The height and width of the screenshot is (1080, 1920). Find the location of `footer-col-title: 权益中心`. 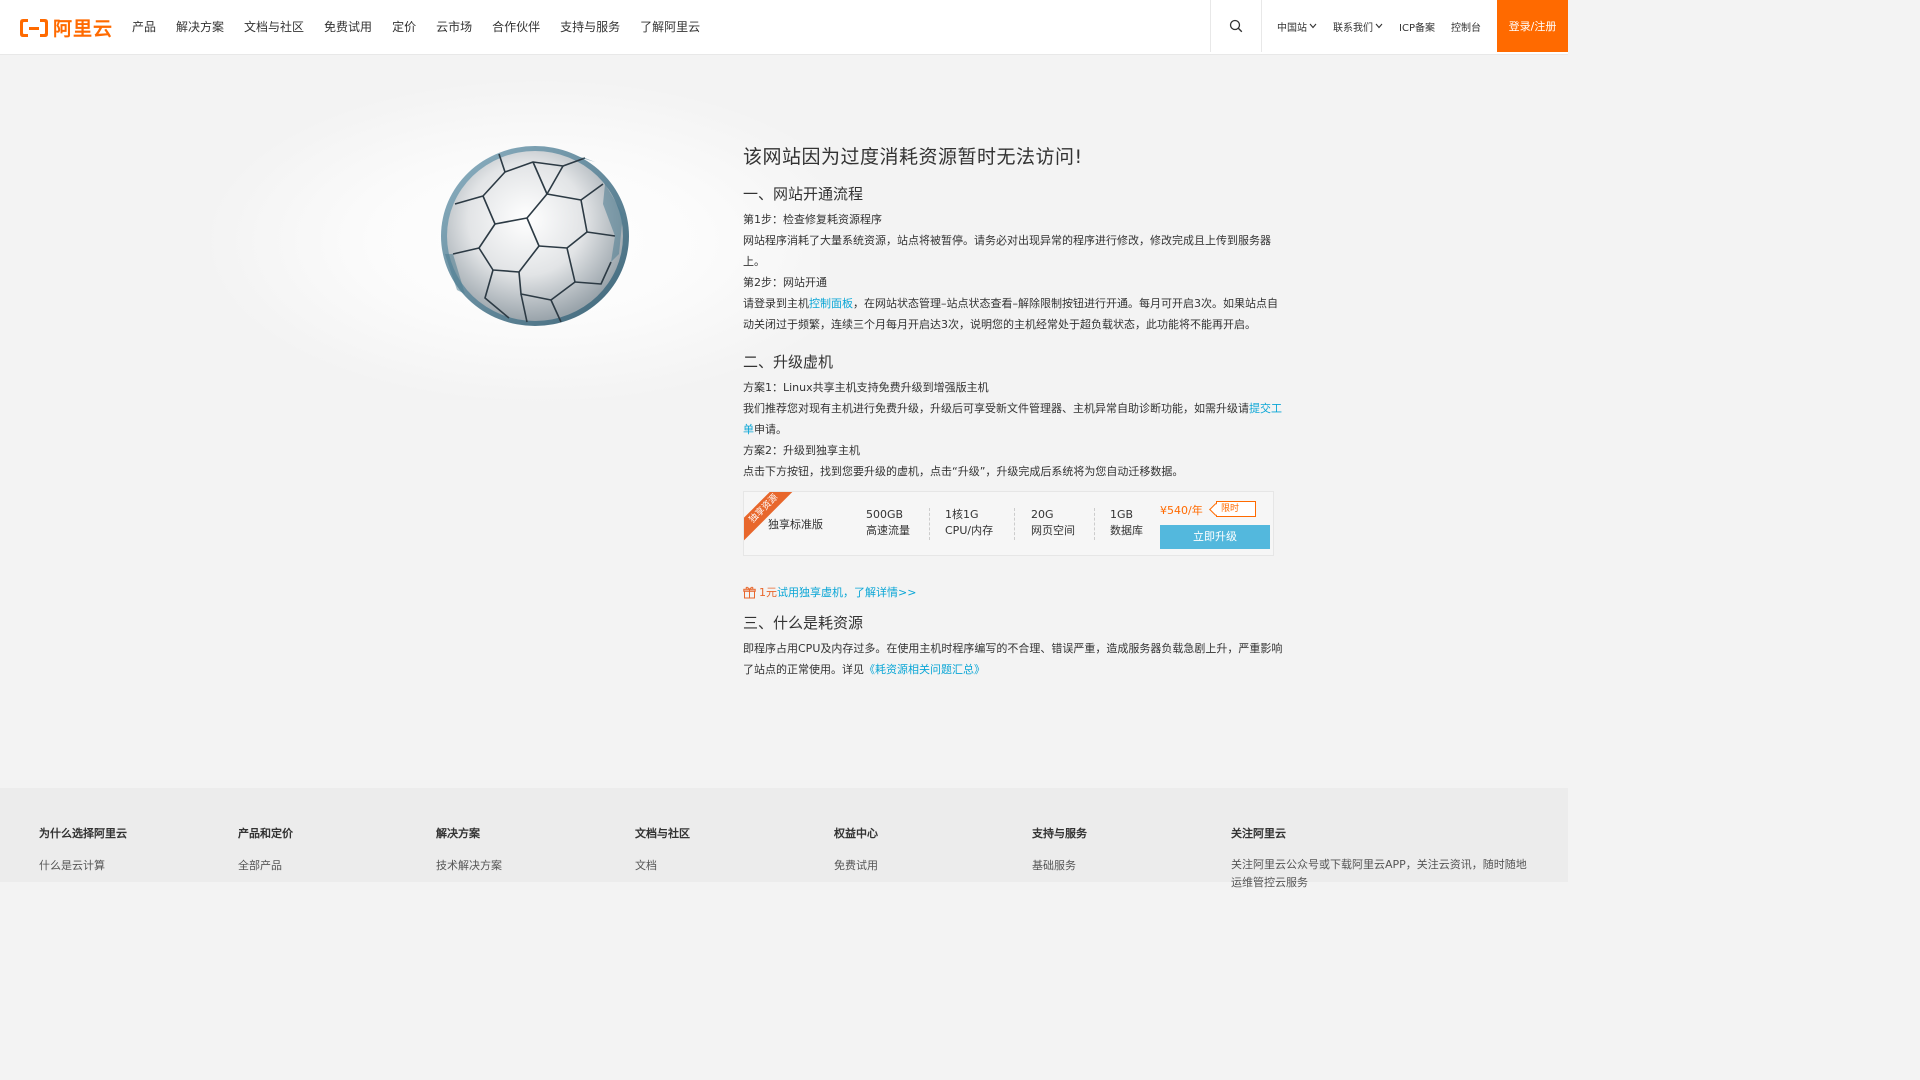

footer-col-title: 权益中心 is located at coordinates (856, 833).